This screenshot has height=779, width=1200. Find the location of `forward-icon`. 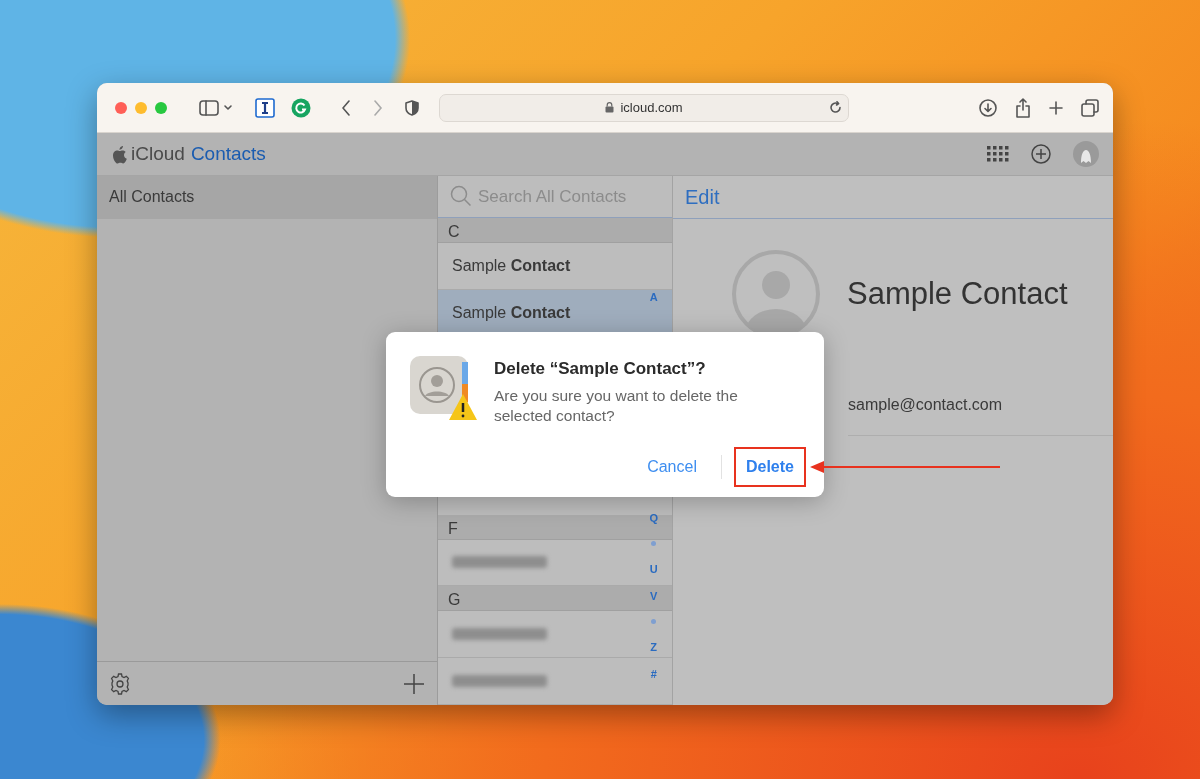

forward-icon is located at coordinates (378, 107).